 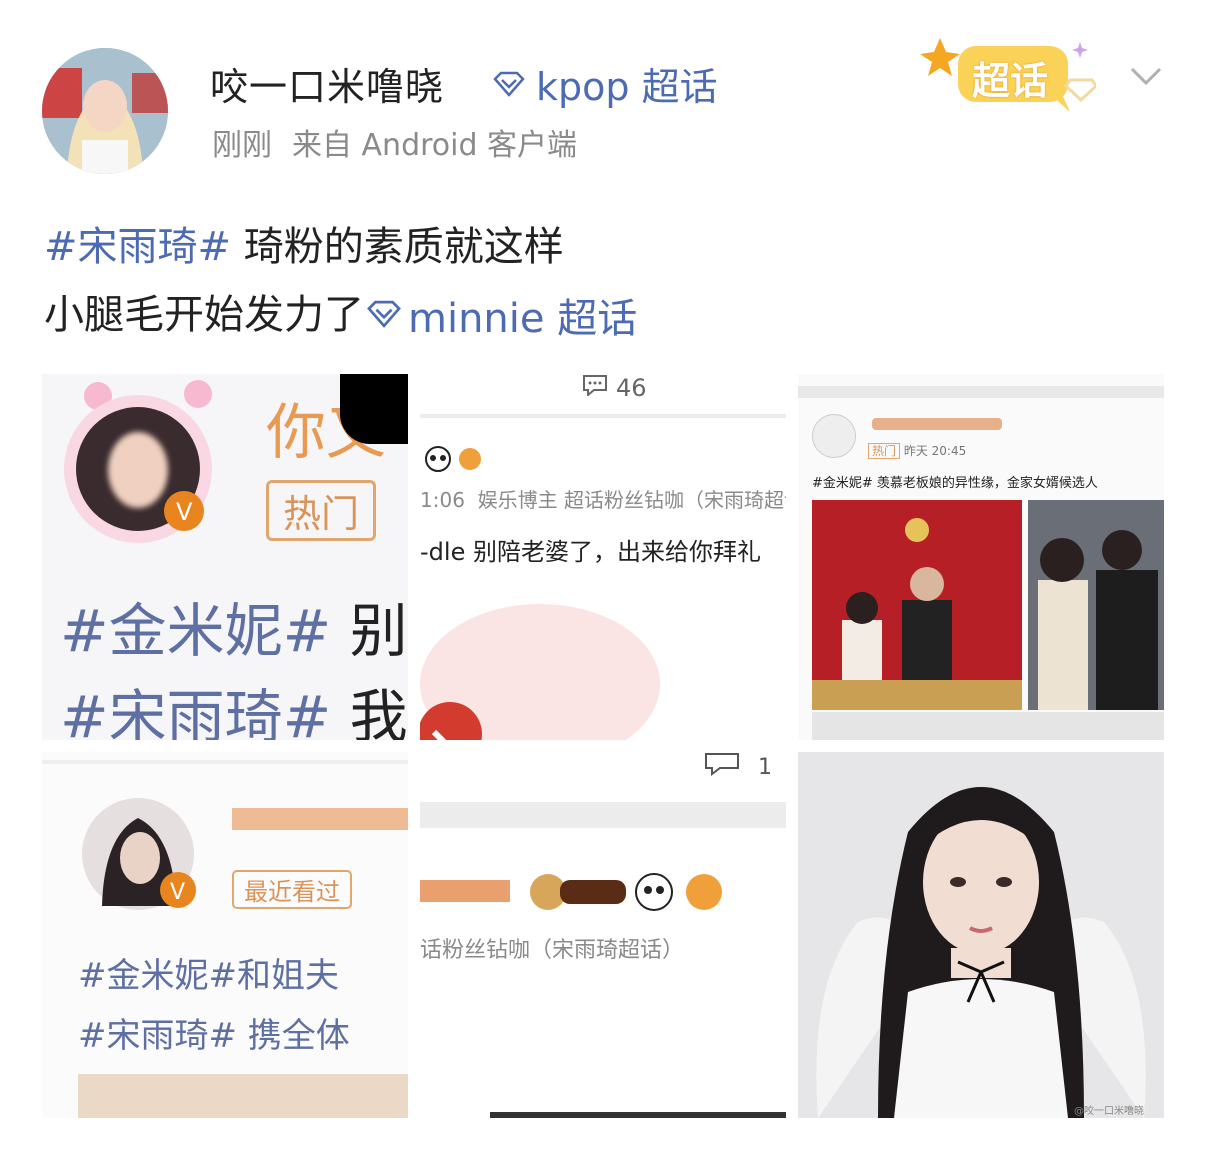 I want to click on badge-label: 超话, so click(x=1010, y=81).